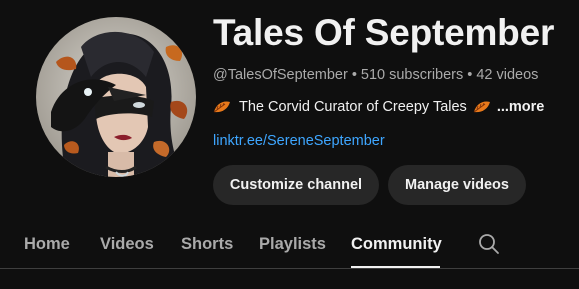 The image size is (579, 289). I want to click on customize-channel-button: Customize channel, so click(296, 185).